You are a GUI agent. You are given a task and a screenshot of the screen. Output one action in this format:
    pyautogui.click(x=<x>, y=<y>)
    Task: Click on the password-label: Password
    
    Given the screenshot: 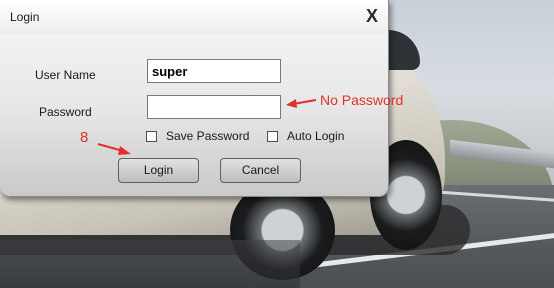 What is the action you would take?
    pyautogui.click(x=65, y=112)
    